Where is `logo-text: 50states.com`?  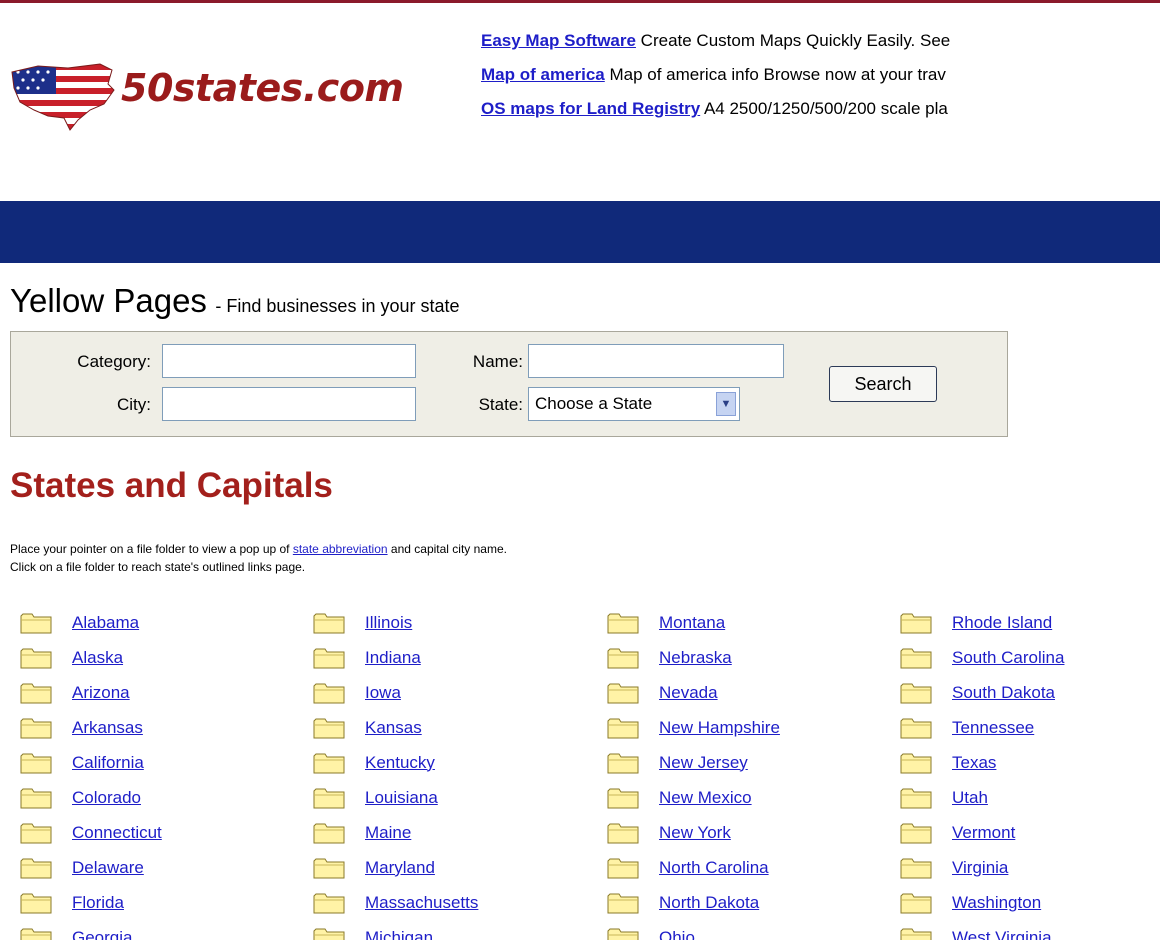 logo-text: 50states.com is located at coordinates (262, 88).